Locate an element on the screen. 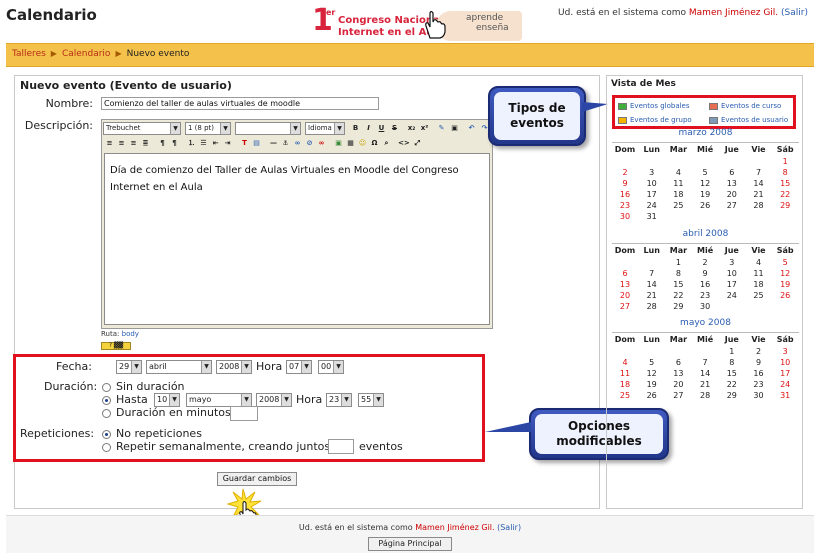 This screenshot has width=820, height=553. align-center-icon: ≡ is located at coordinates (121, 143).